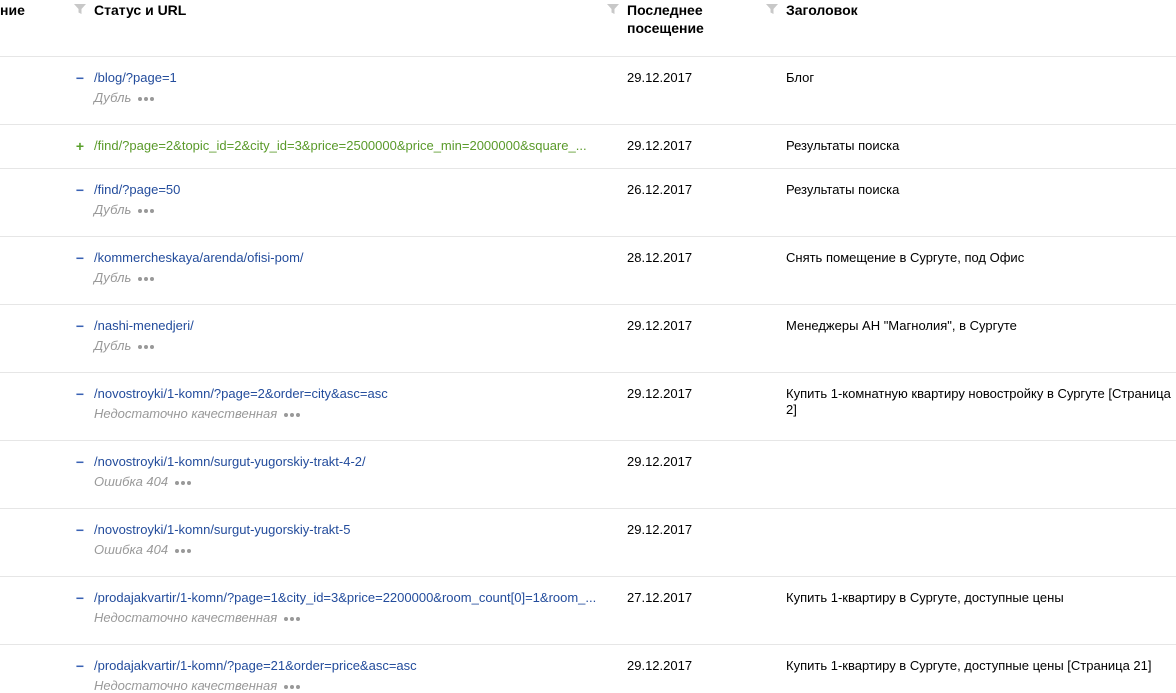 The height and width of the screenshot is (693, 1176). Describe the element at coordinates (822, 10) in the screenshot. I see `column-header-title: Заголовок` at that location.